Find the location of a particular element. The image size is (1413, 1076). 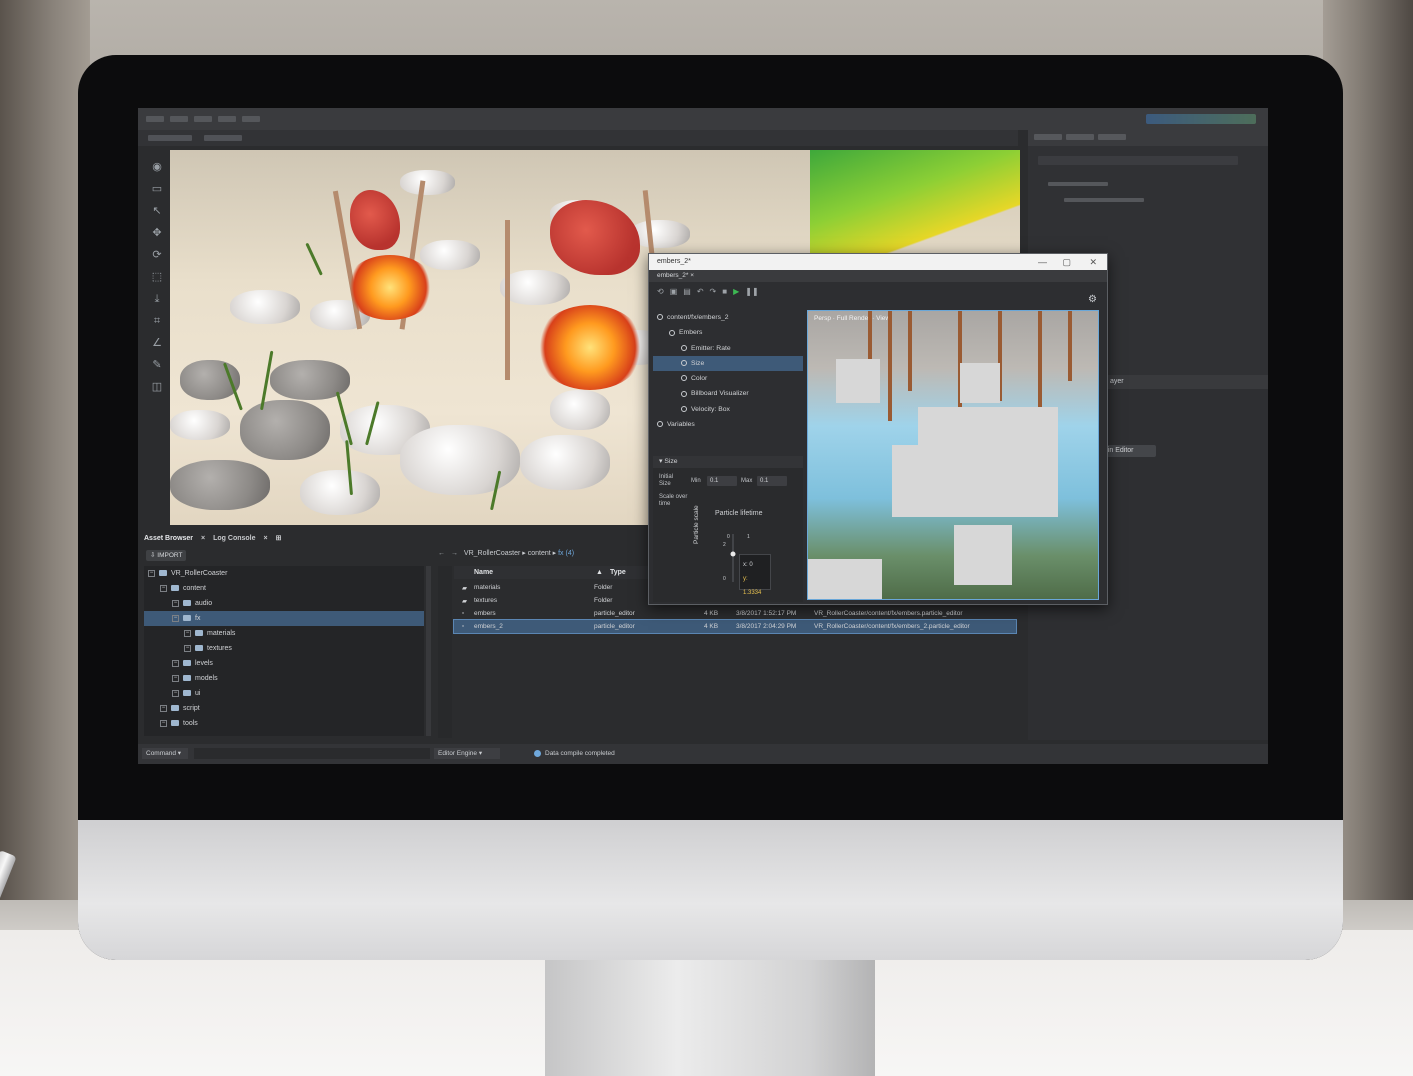

redo-icon: ↷ is located at coordinates (713, 291).